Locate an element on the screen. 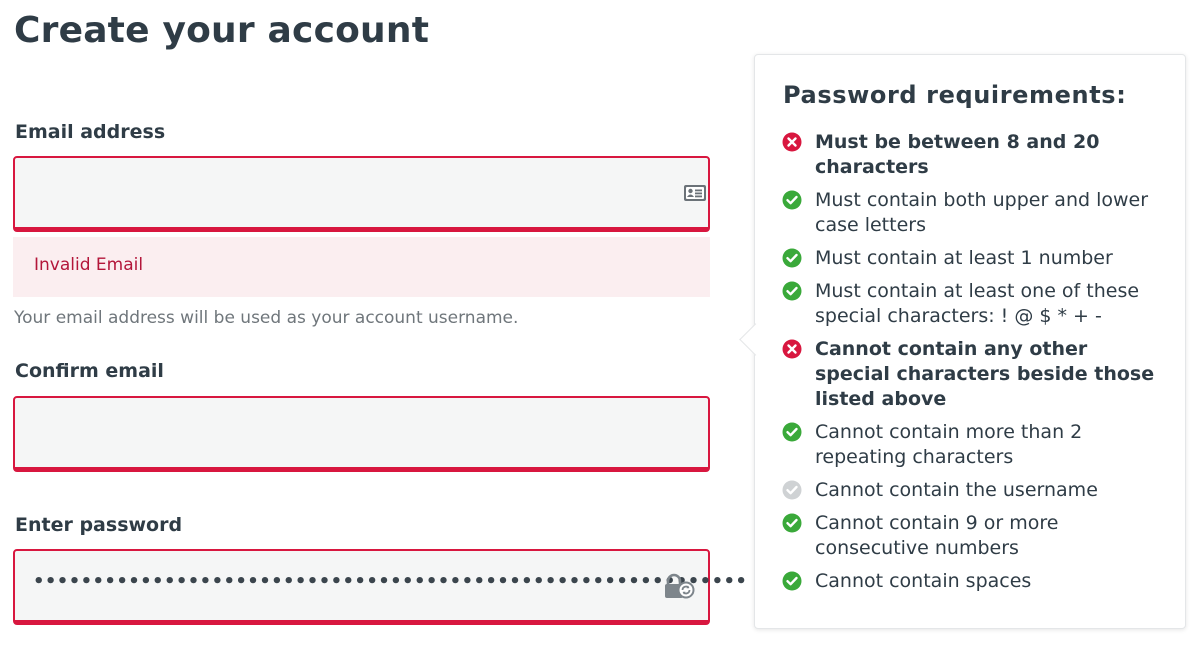  requirement-text: Cannot contain the username is located at coordinates (956, 490).